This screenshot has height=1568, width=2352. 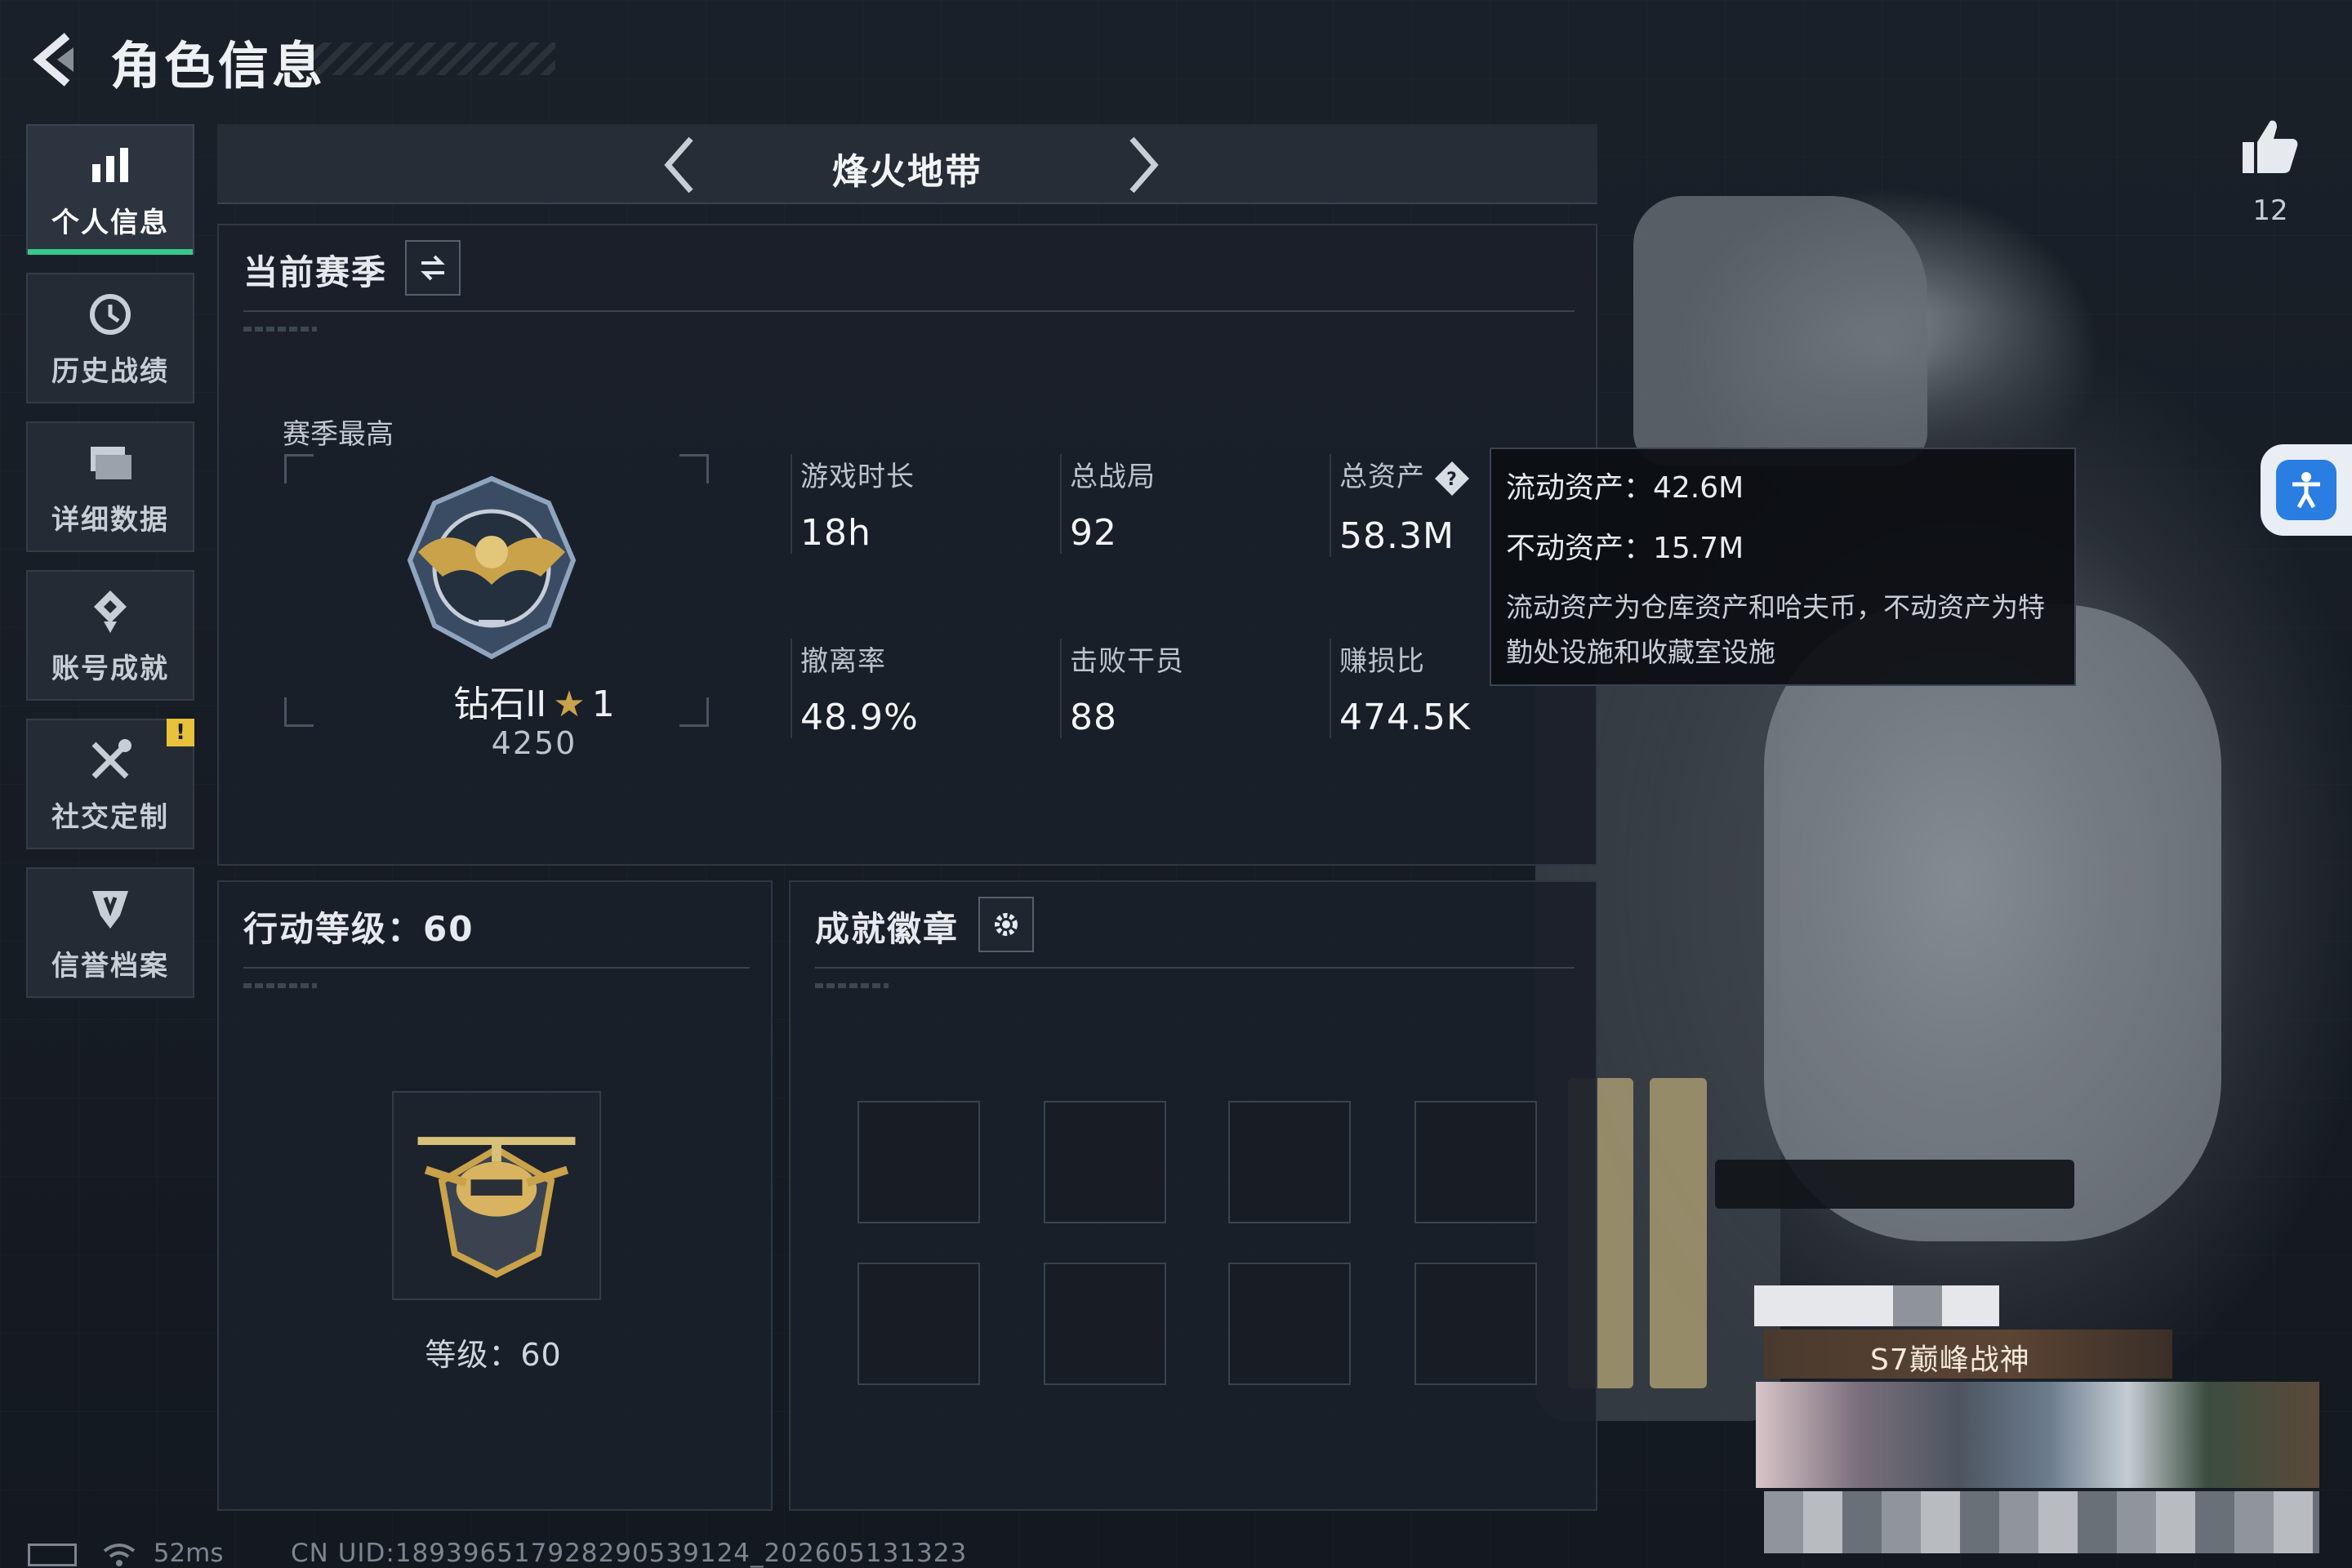 What do you see at coordinates (110, 635) in the screenshot?
I see `sidebar-item-achievements: 账号成就` at bounding box center [110, 635].